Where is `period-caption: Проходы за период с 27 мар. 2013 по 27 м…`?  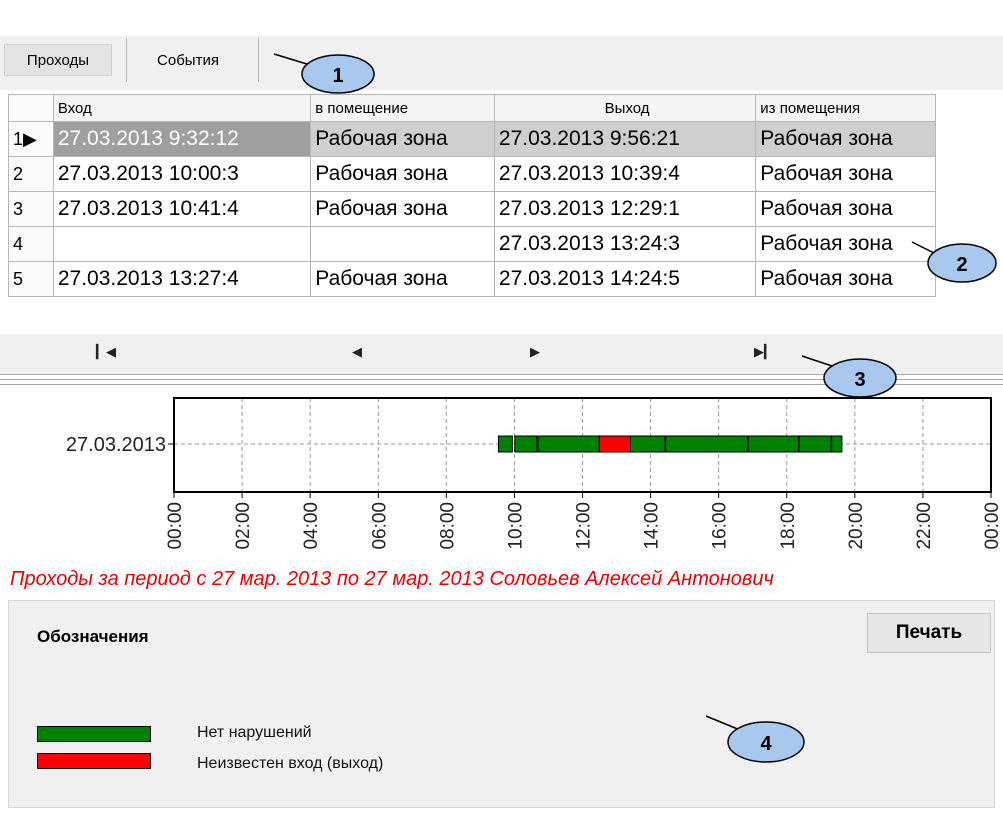 period-caption: Проходы за период с 27 мар. 2013 по 27 м… is located at coordinates (392, 579).